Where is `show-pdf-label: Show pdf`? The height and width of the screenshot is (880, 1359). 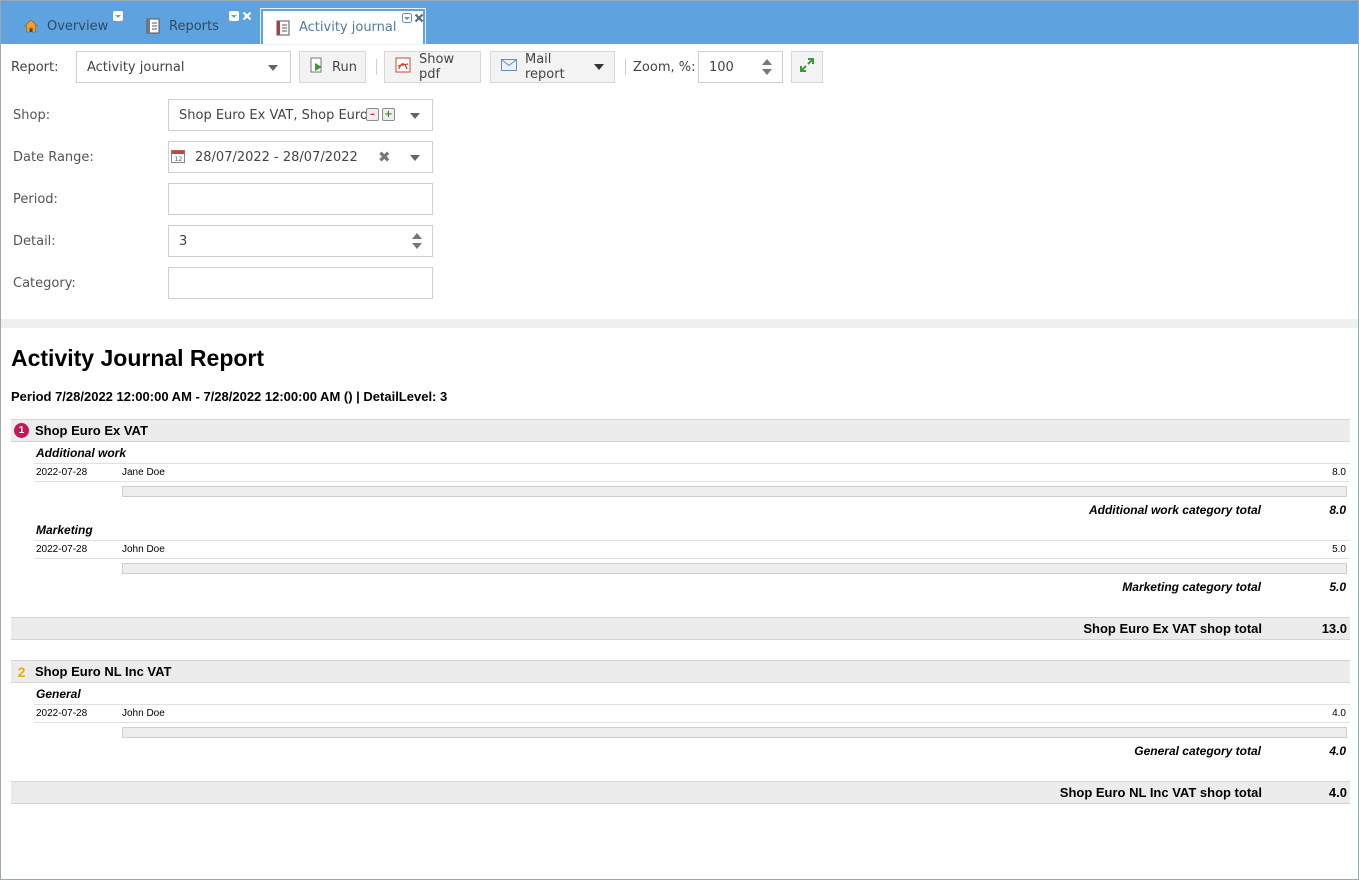
show-pdf-label: Show pdf is located at coordinates (437, 67).